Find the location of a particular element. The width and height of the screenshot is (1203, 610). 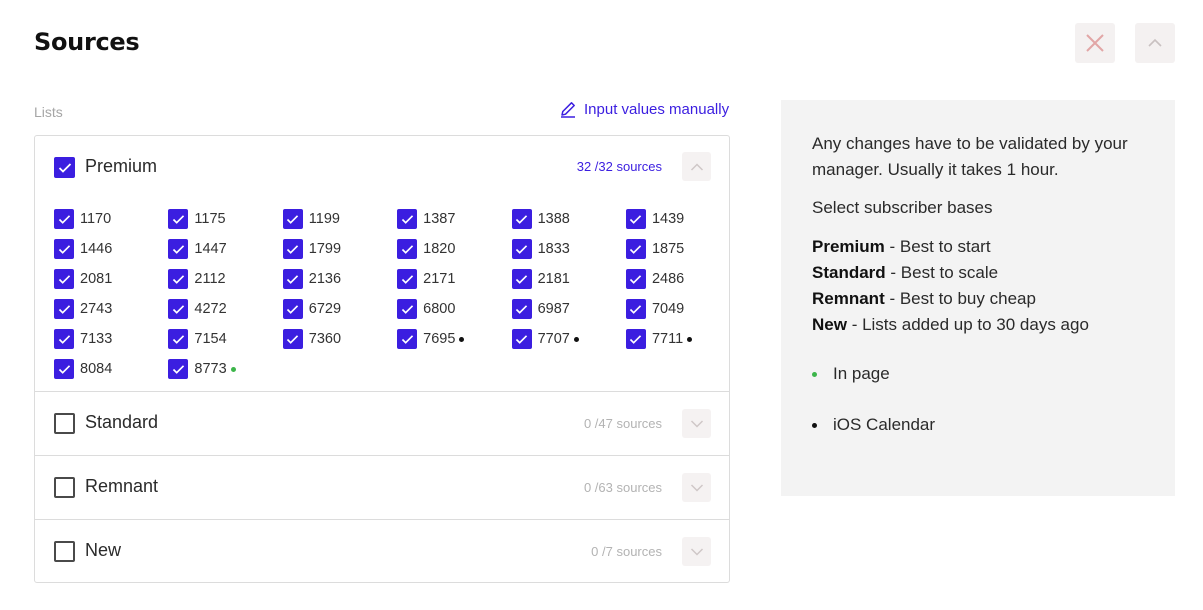

list-item-label: 1387 is located at coordinates (439, 219).